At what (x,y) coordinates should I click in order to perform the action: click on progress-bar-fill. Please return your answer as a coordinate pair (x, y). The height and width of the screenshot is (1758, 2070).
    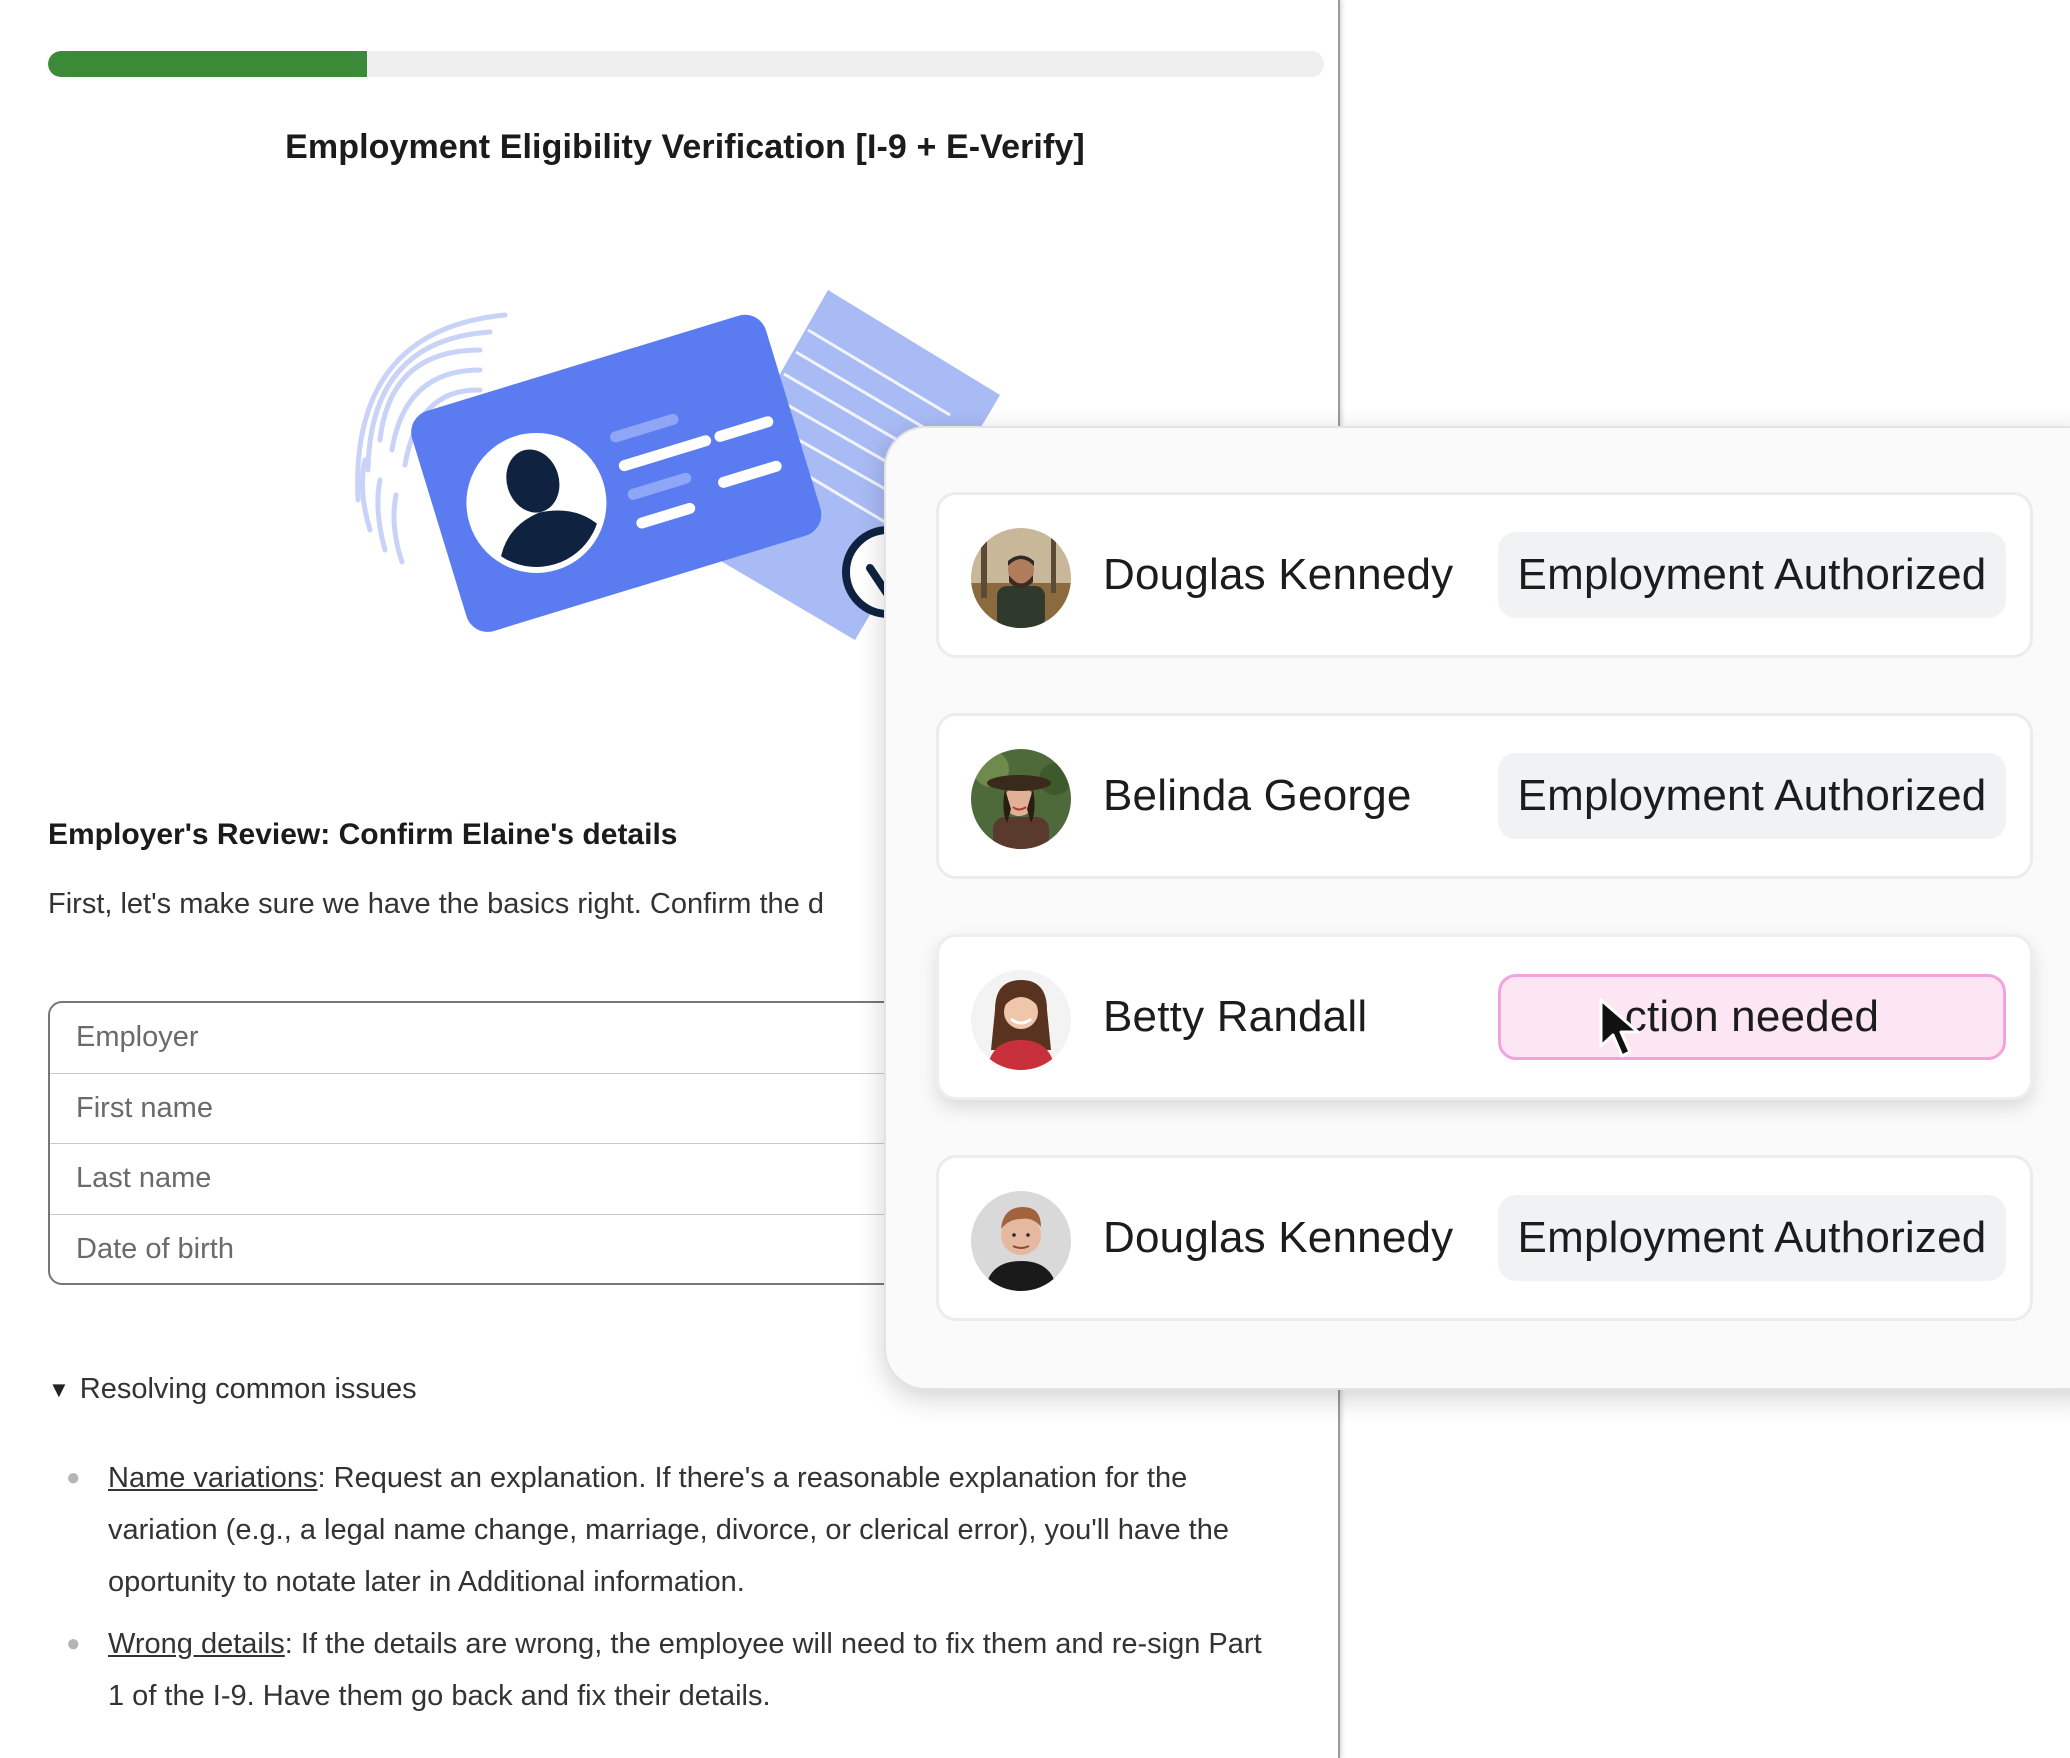
    Looking at the image, I should click on (207, 64).